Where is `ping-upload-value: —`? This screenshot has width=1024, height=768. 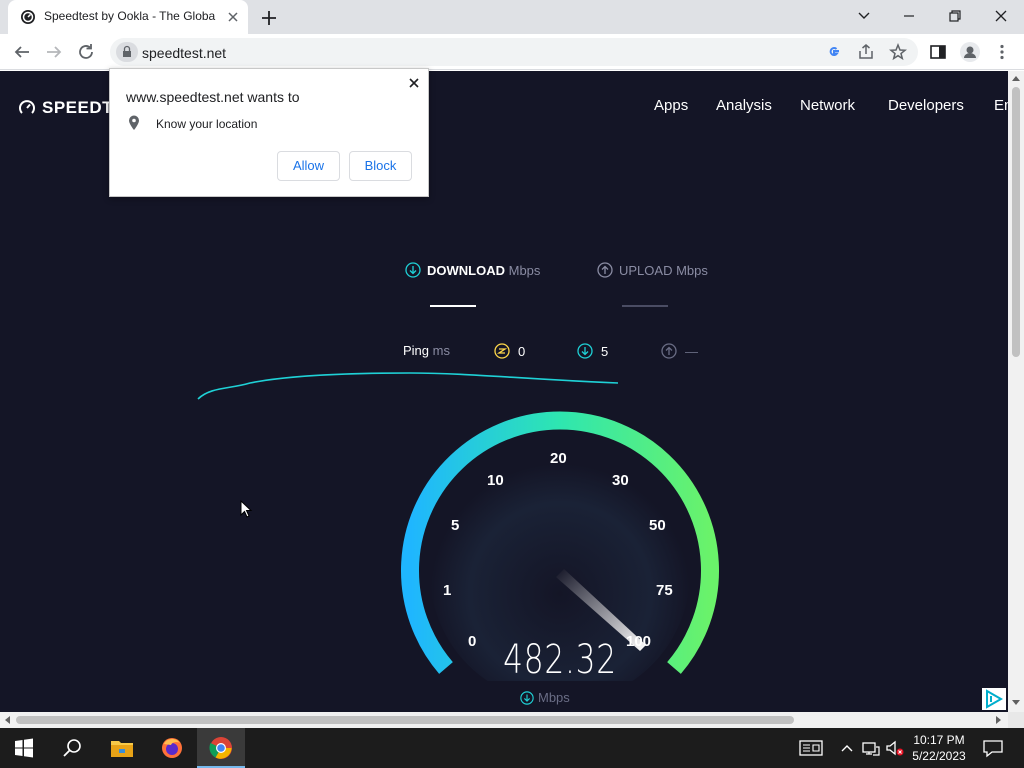 ping-upload-value: — is located at coordinates (691, 351).